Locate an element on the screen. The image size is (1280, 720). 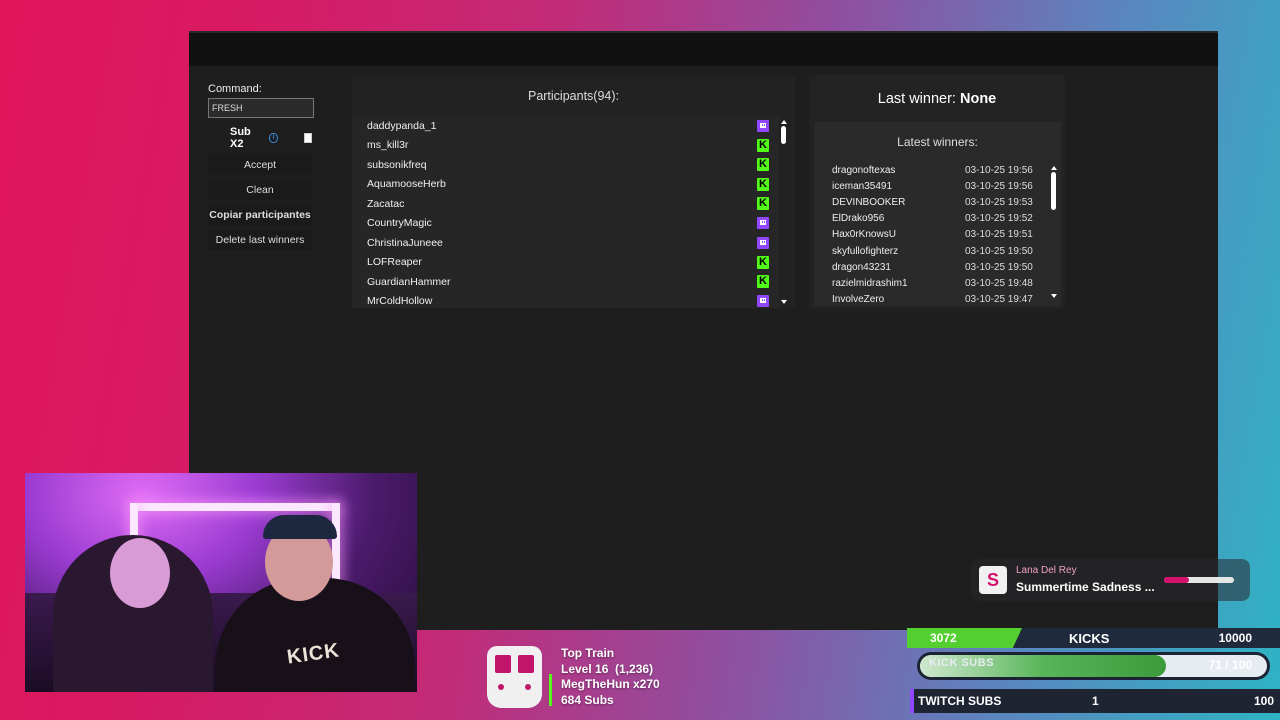
sub-x2-label: Sub X2 is located at coordinates (240, 138).